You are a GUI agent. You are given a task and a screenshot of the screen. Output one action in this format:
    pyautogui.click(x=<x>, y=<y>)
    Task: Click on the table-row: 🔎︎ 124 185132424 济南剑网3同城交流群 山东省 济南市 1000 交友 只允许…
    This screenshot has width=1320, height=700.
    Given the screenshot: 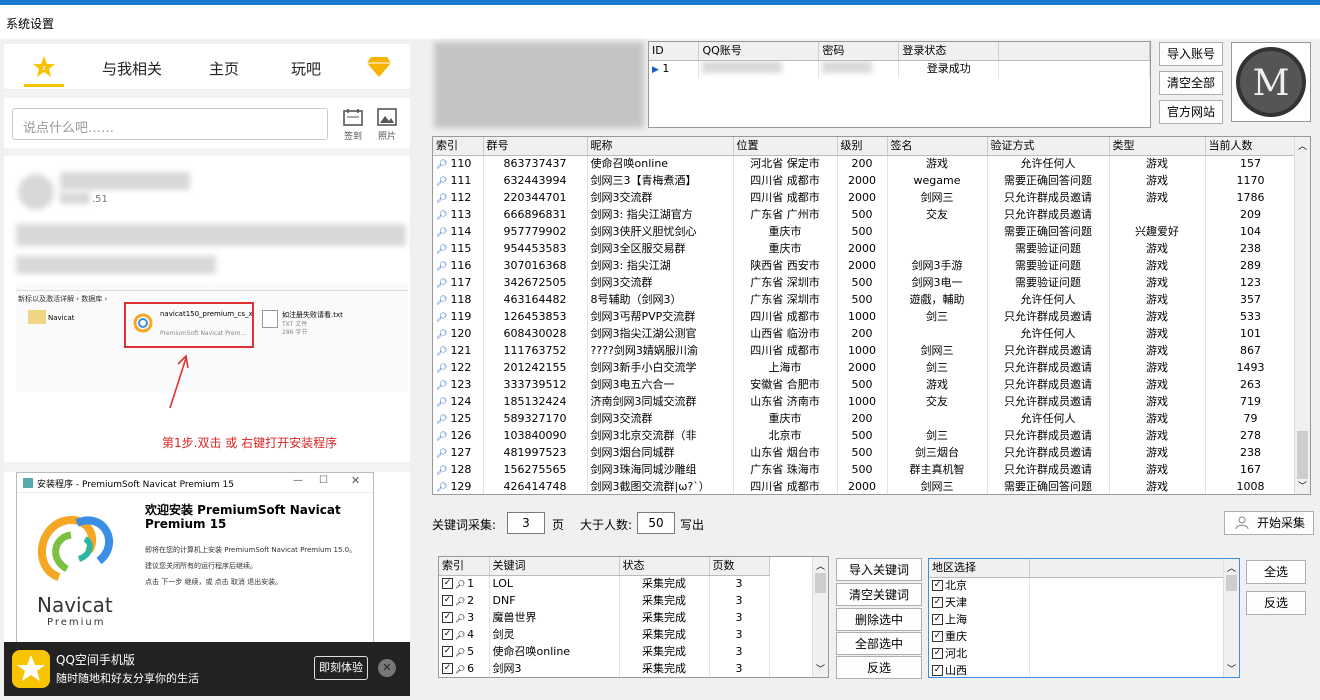 What is the action you would take?
    pyautogui.click(x=865, y=402)
    